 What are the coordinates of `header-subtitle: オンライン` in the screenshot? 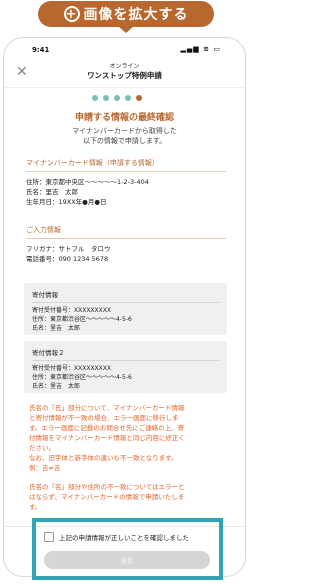 It's located at (124, 66).